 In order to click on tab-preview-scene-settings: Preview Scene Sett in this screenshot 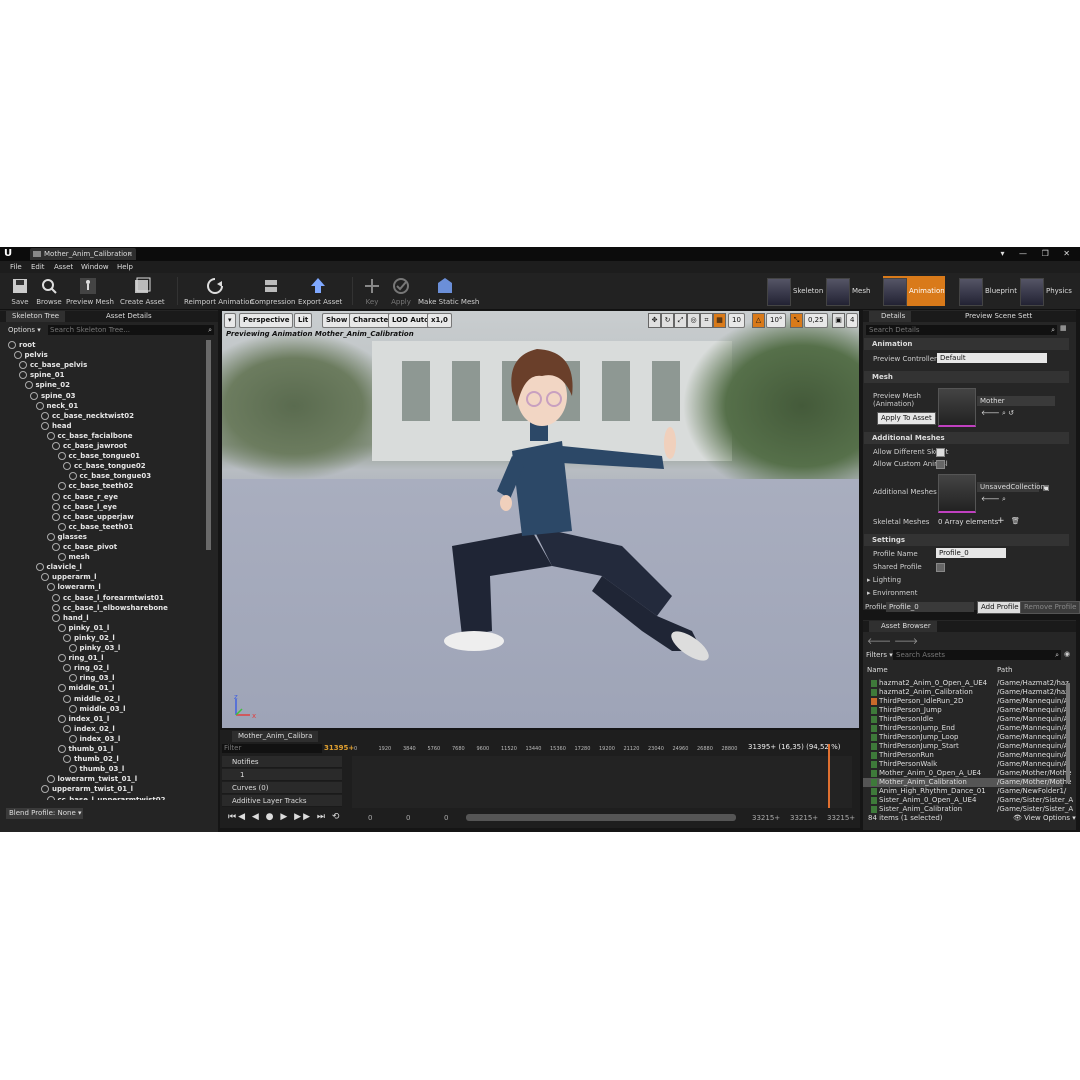, I will do `click(996, 316)`.